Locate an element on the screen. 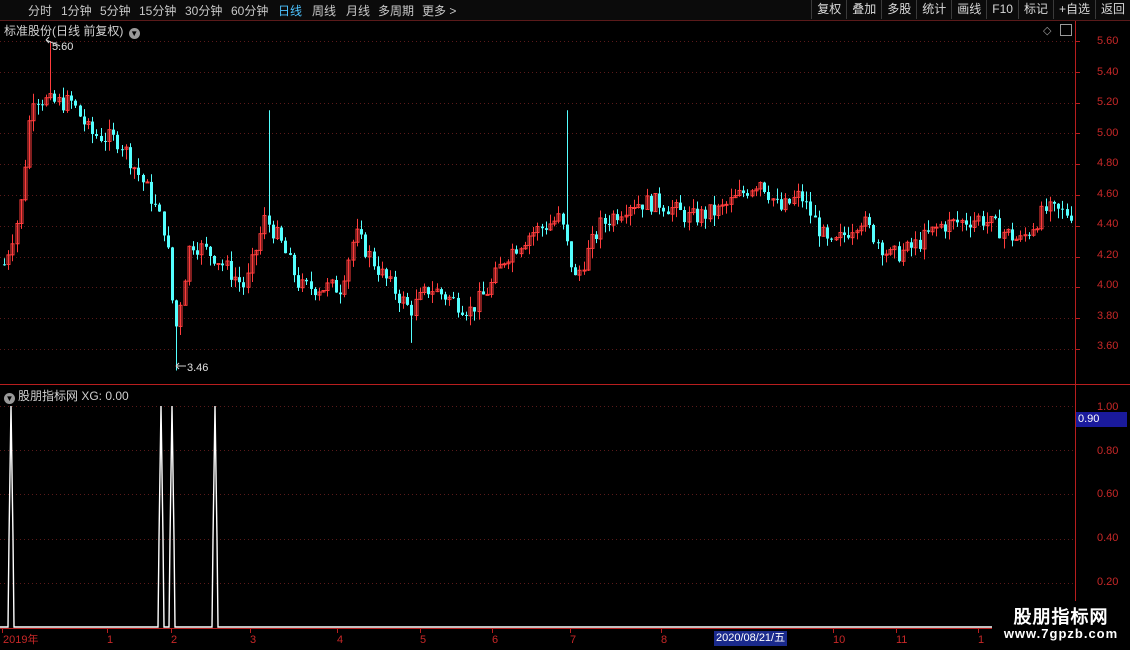 The width and height of the screenshot is (1130, 650). stock-name: 标准股份(日线 前复权) is located at coordinates (64, 31).